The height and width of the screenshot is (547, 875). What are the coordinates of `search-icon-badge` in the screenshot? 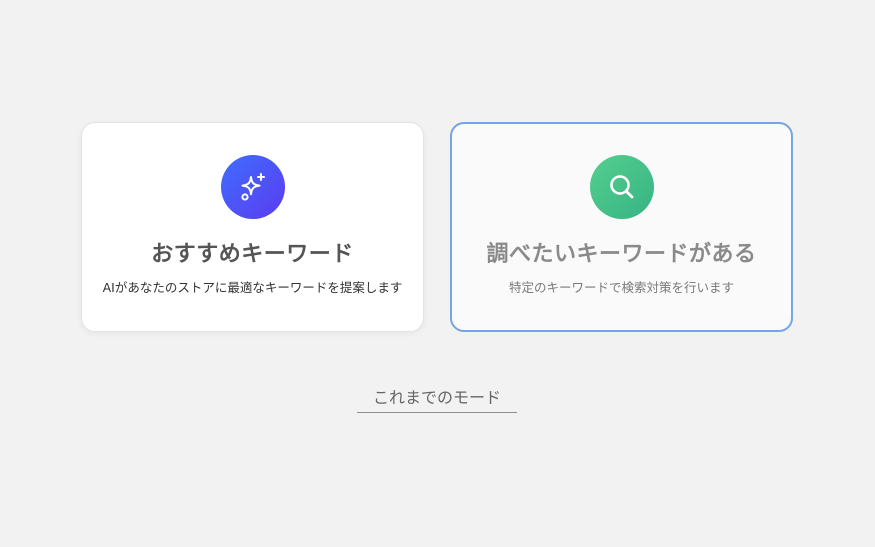 It's located at (621, 187).